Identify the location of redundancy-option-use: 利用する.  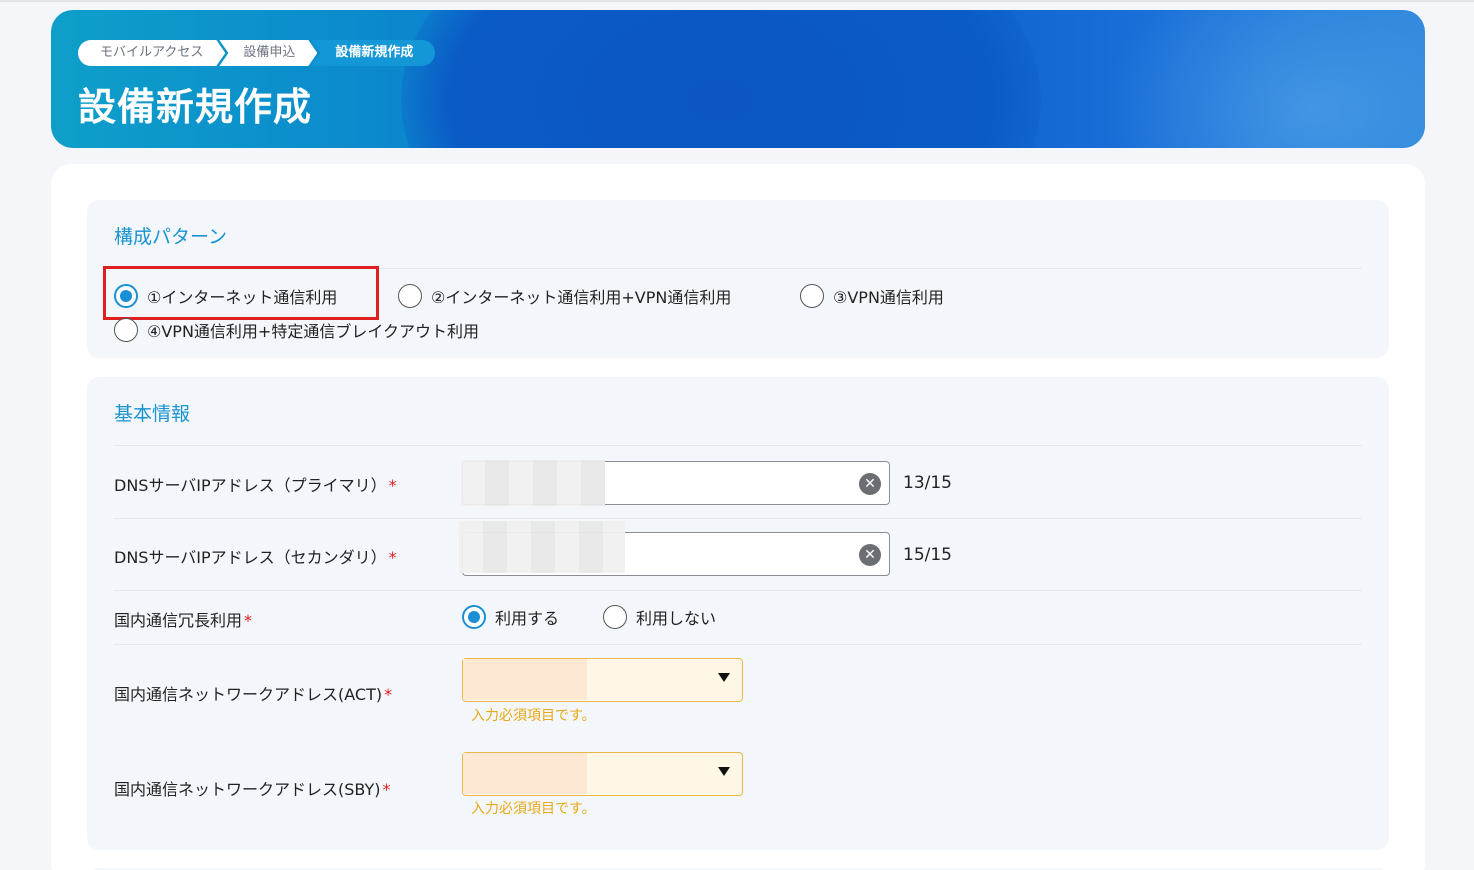
(510, 617).